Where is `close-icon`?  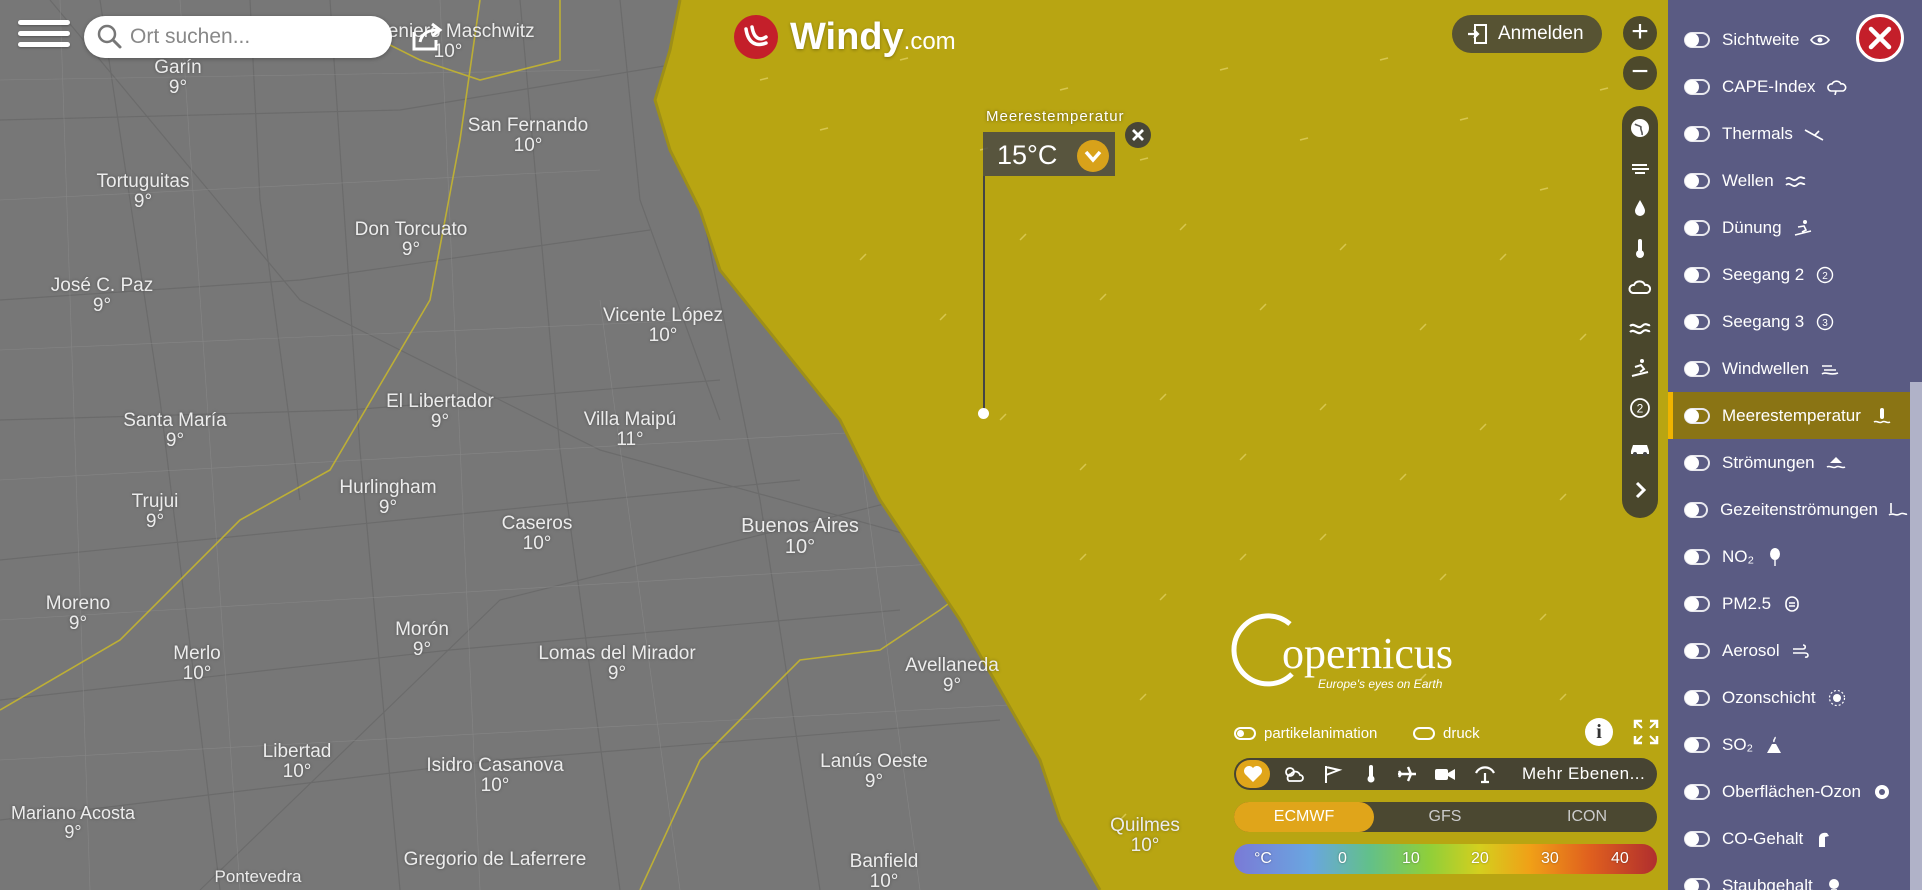 close-icon is located at coordinates (1138, 135).